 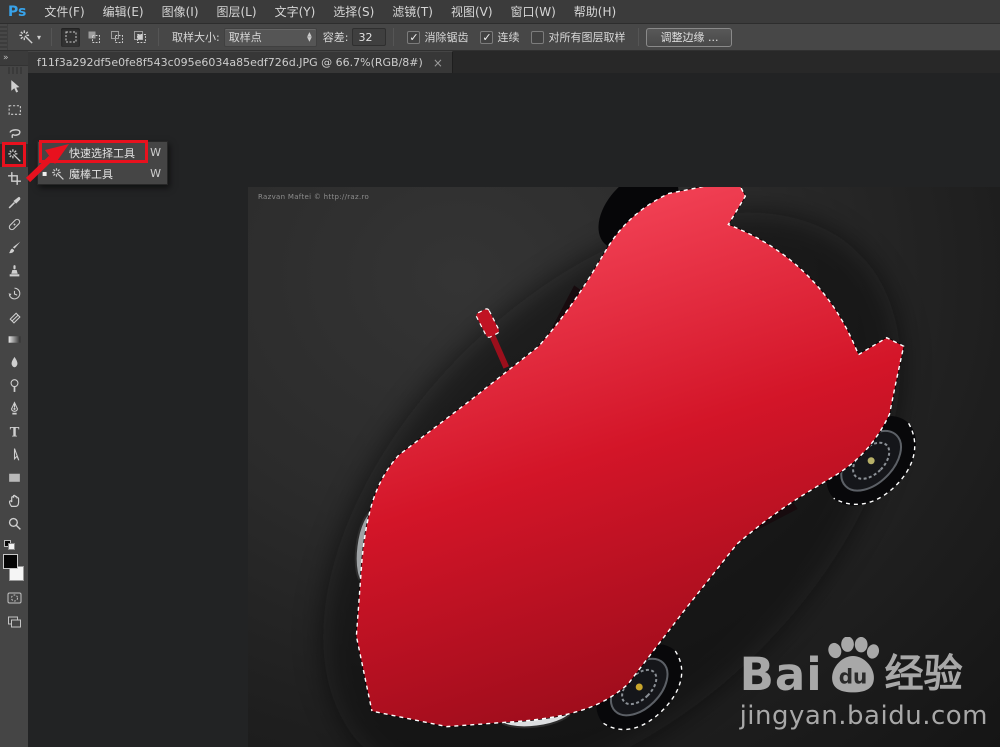 What do you see at coordinates (64, 12) in the screenshot?
I see `menu-file: 文件(F)` at bounding box center [64, 12].